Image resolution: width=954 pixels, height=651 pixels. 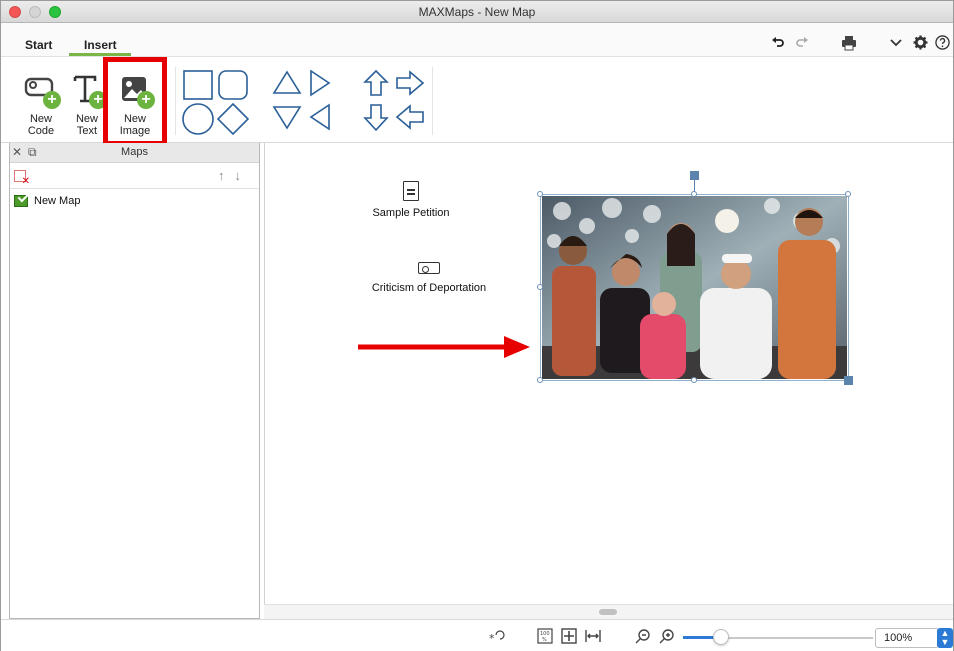 What do you see at coordinates (477, 635) in the screenshot?
I see `status-bar: * 100% 100% ▲ ▼` at bounding box center [477, 635].